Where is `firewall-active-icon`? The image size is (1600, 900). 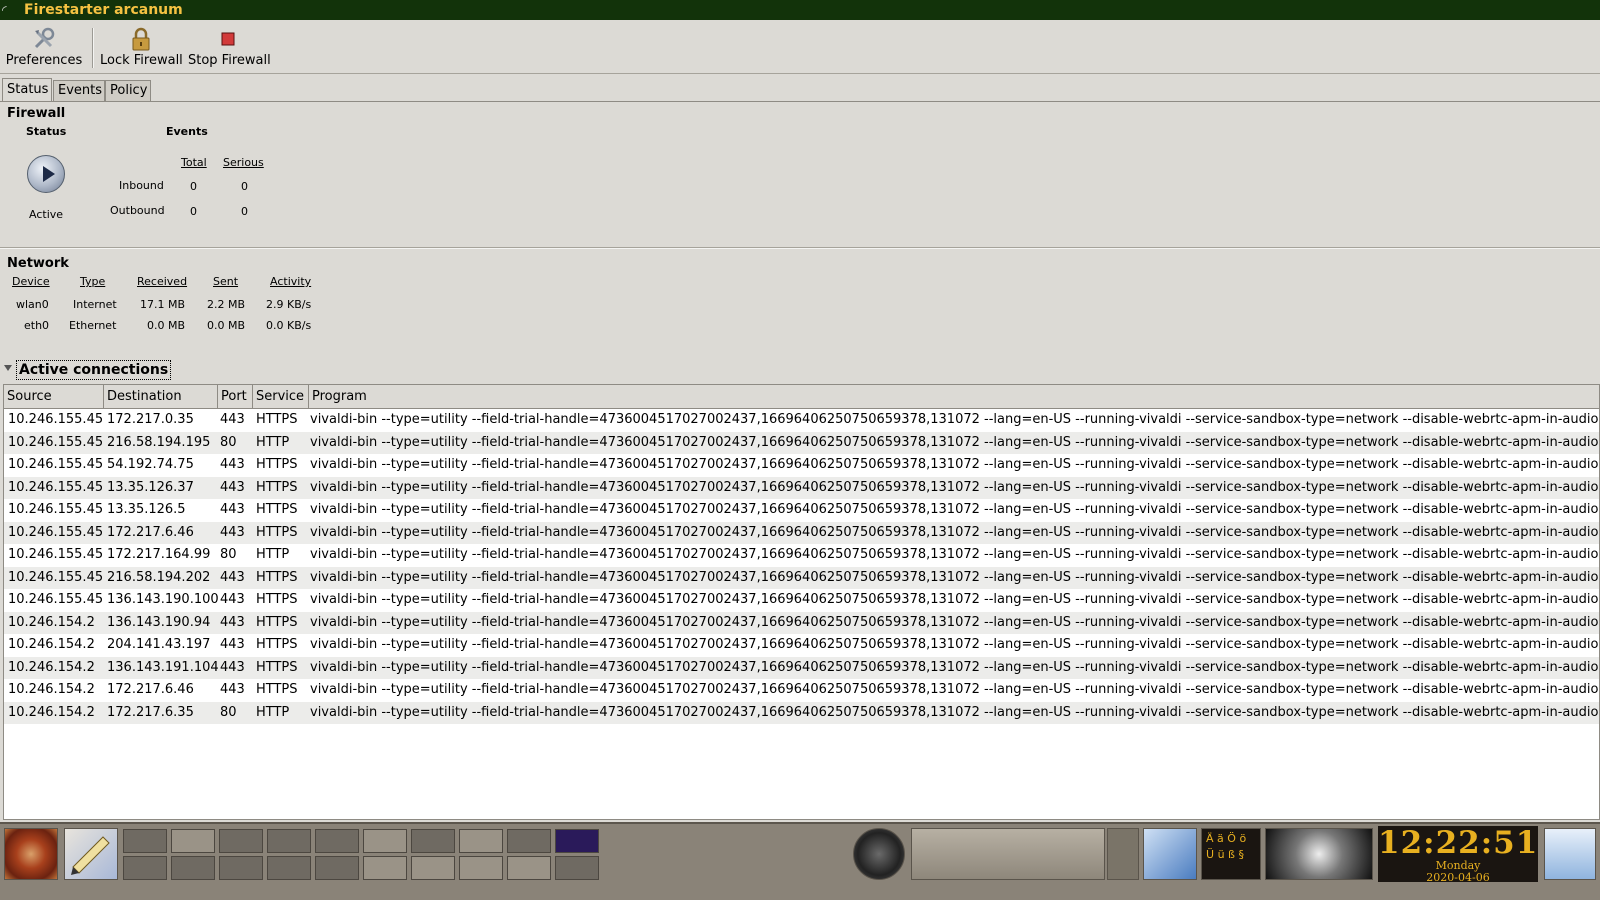
firewall-active-icon is located at coordinates (46, 174).